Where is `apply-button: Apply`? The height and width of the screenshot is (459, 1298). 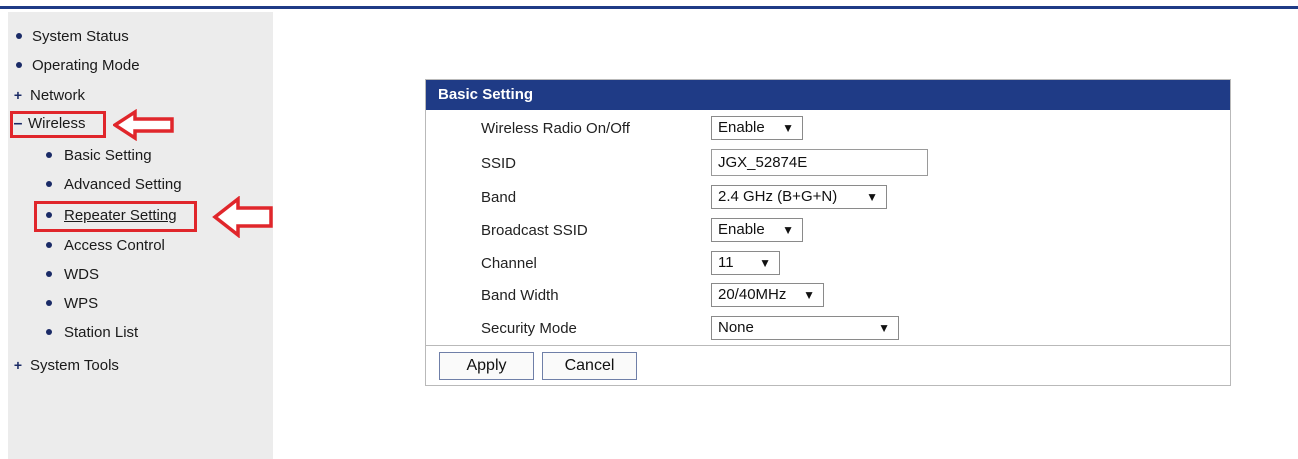 apply-button: Apply is located at coordinates (486, 366).